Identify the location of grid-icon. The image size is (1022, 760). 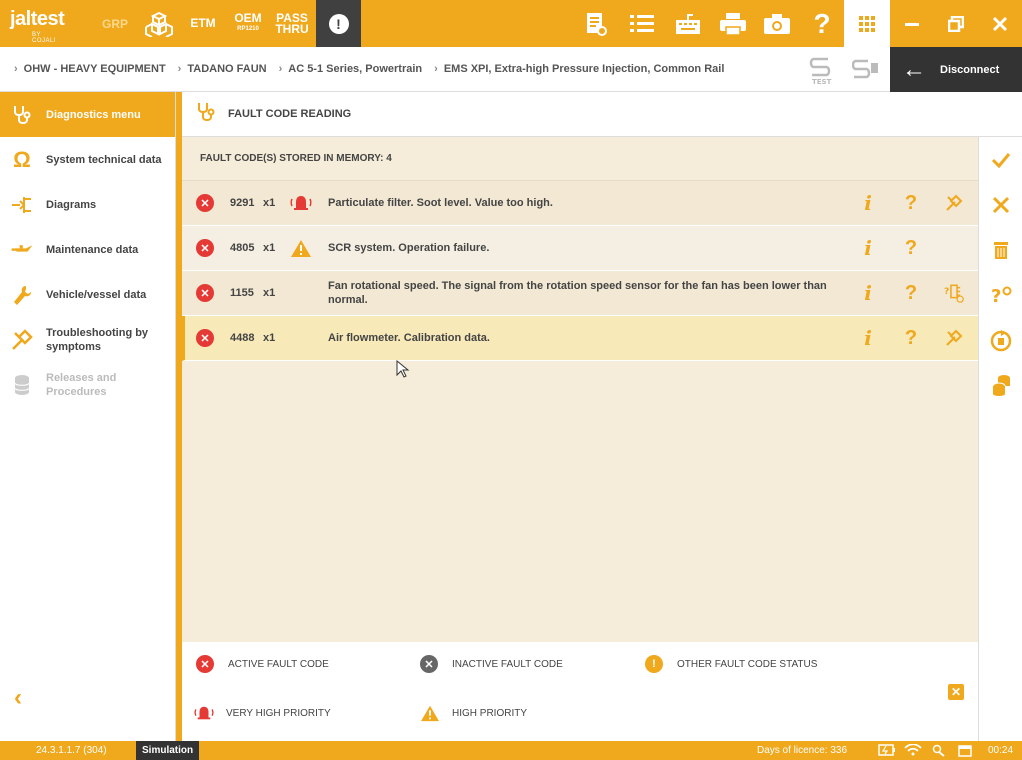
(867, 23).